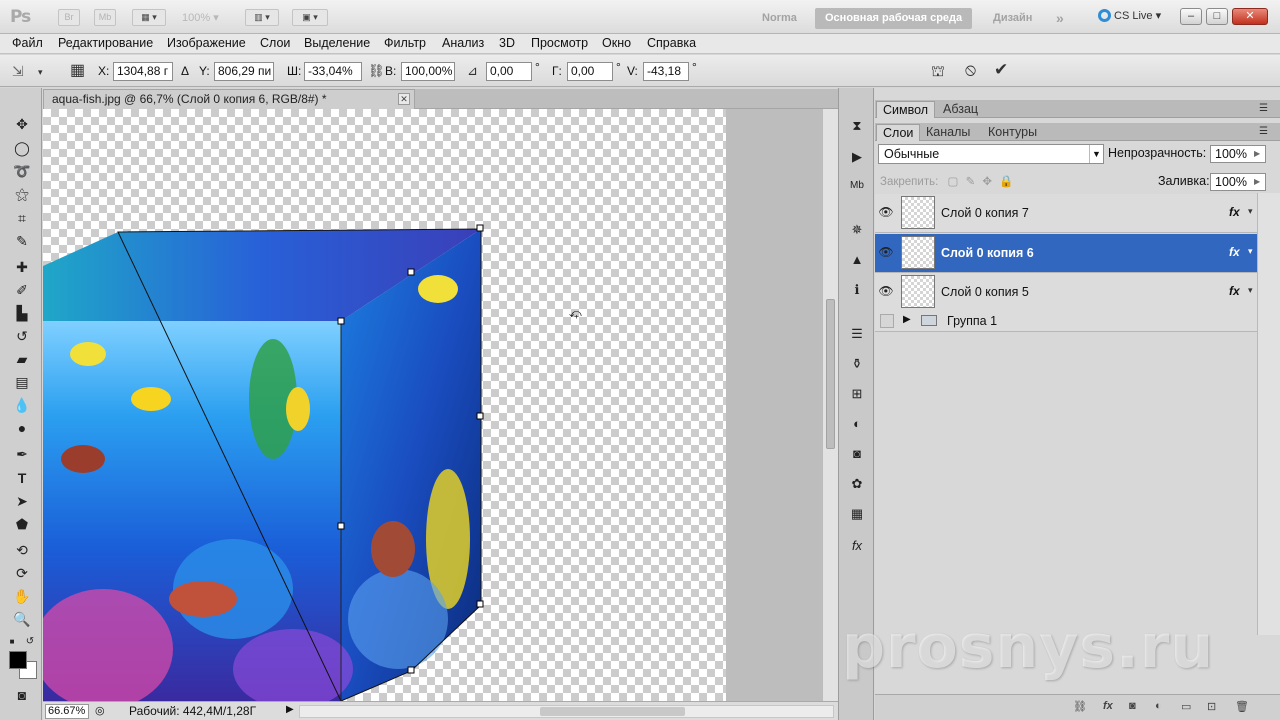  What do you see at coordinates (22, 171) in the screenshot?
I see `lasso-icon: ➰` at bounding box center [22, 171].